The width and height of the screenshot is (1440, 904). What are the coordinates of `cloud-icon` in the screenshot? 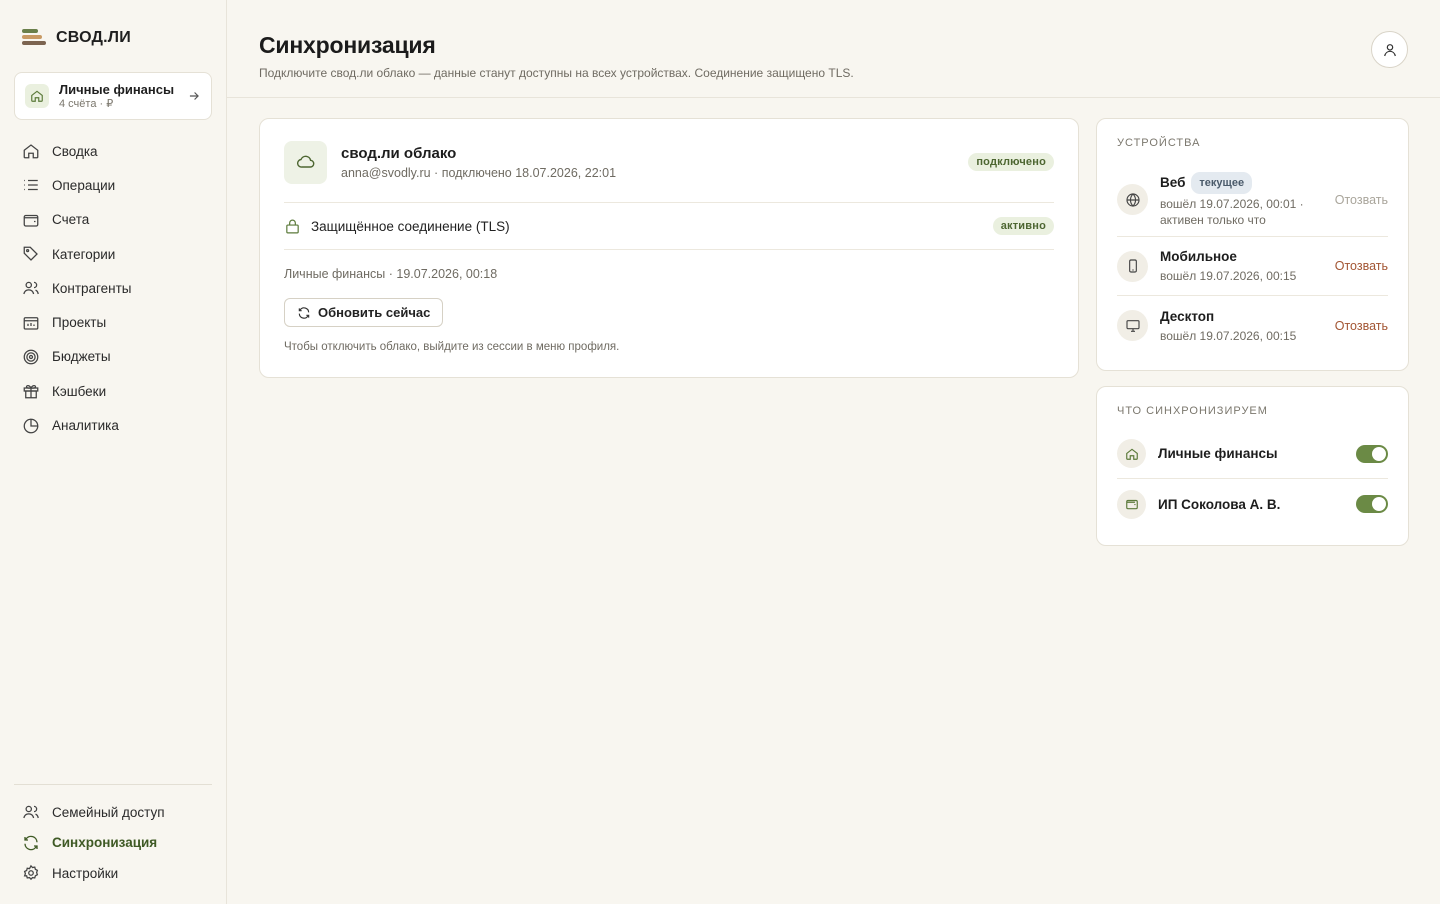 It's located at (305, 162).